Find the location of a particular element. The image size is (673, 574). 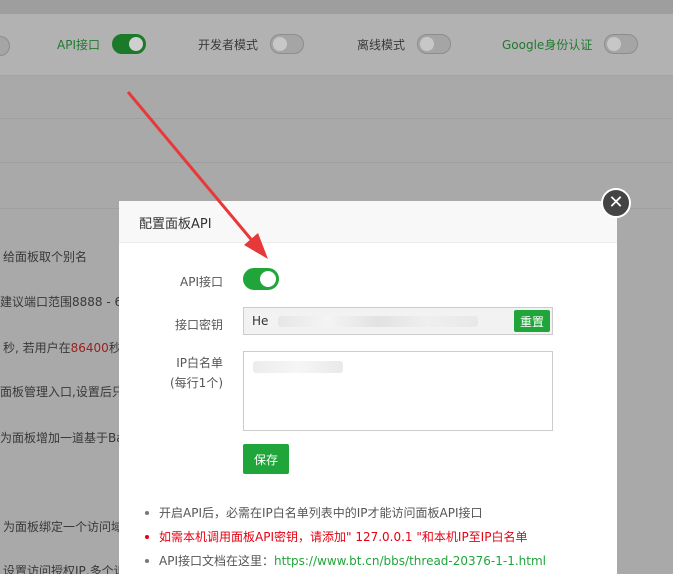

ip-whitelist-hint: (每行1个) is located at coordinates (196, 383).